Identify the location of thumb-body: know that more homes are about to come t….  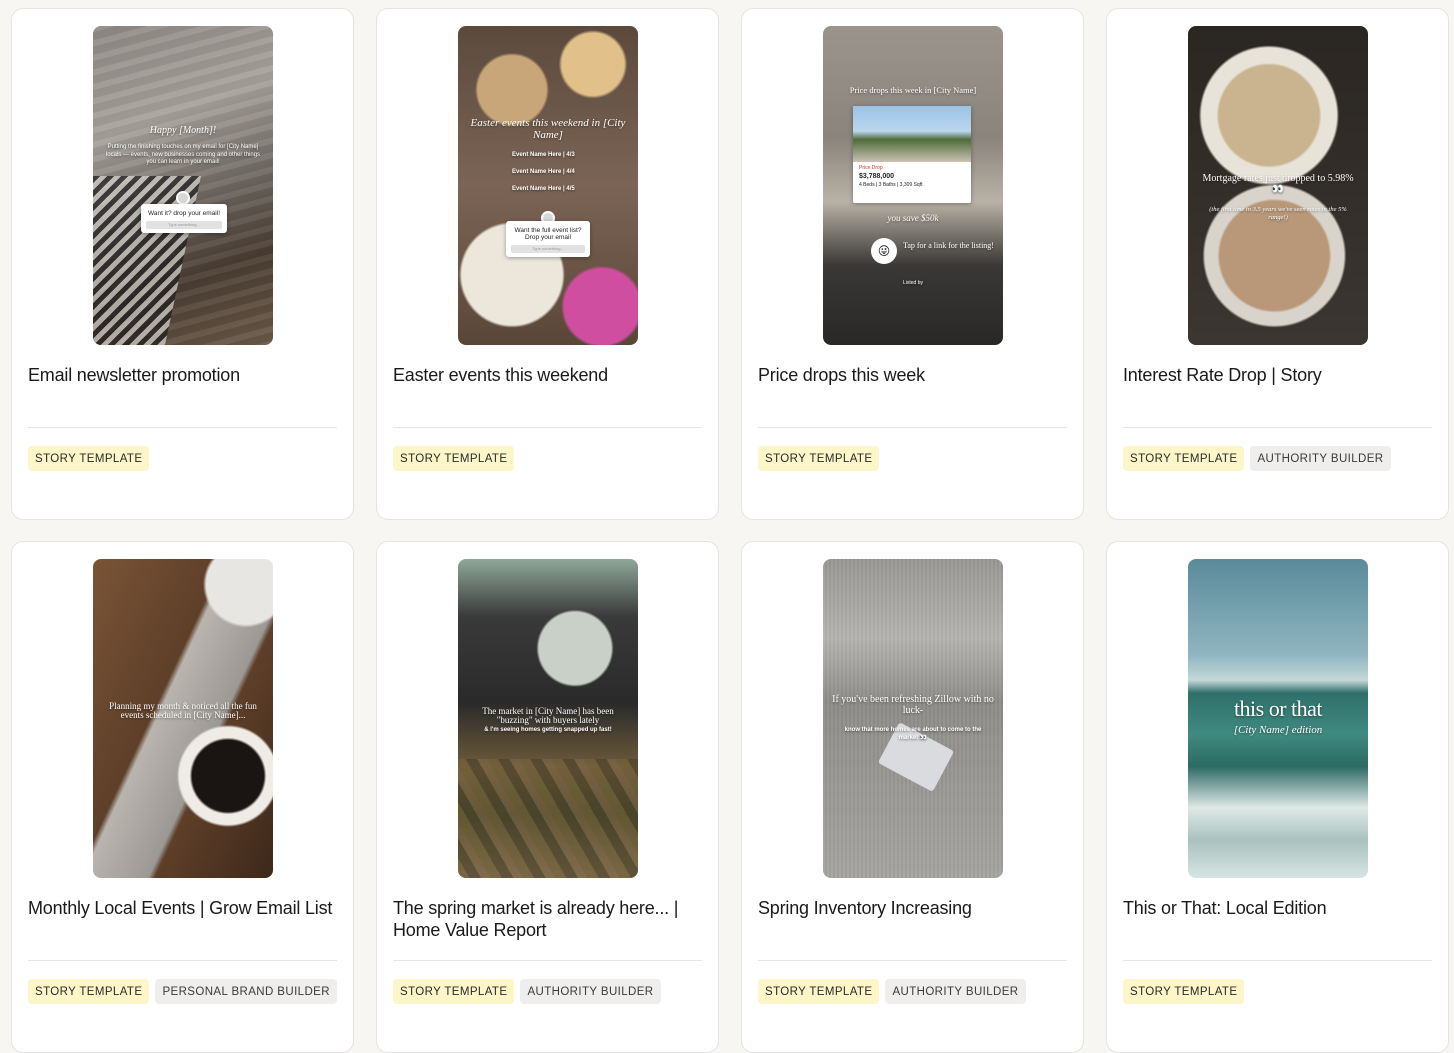
(913, 734).